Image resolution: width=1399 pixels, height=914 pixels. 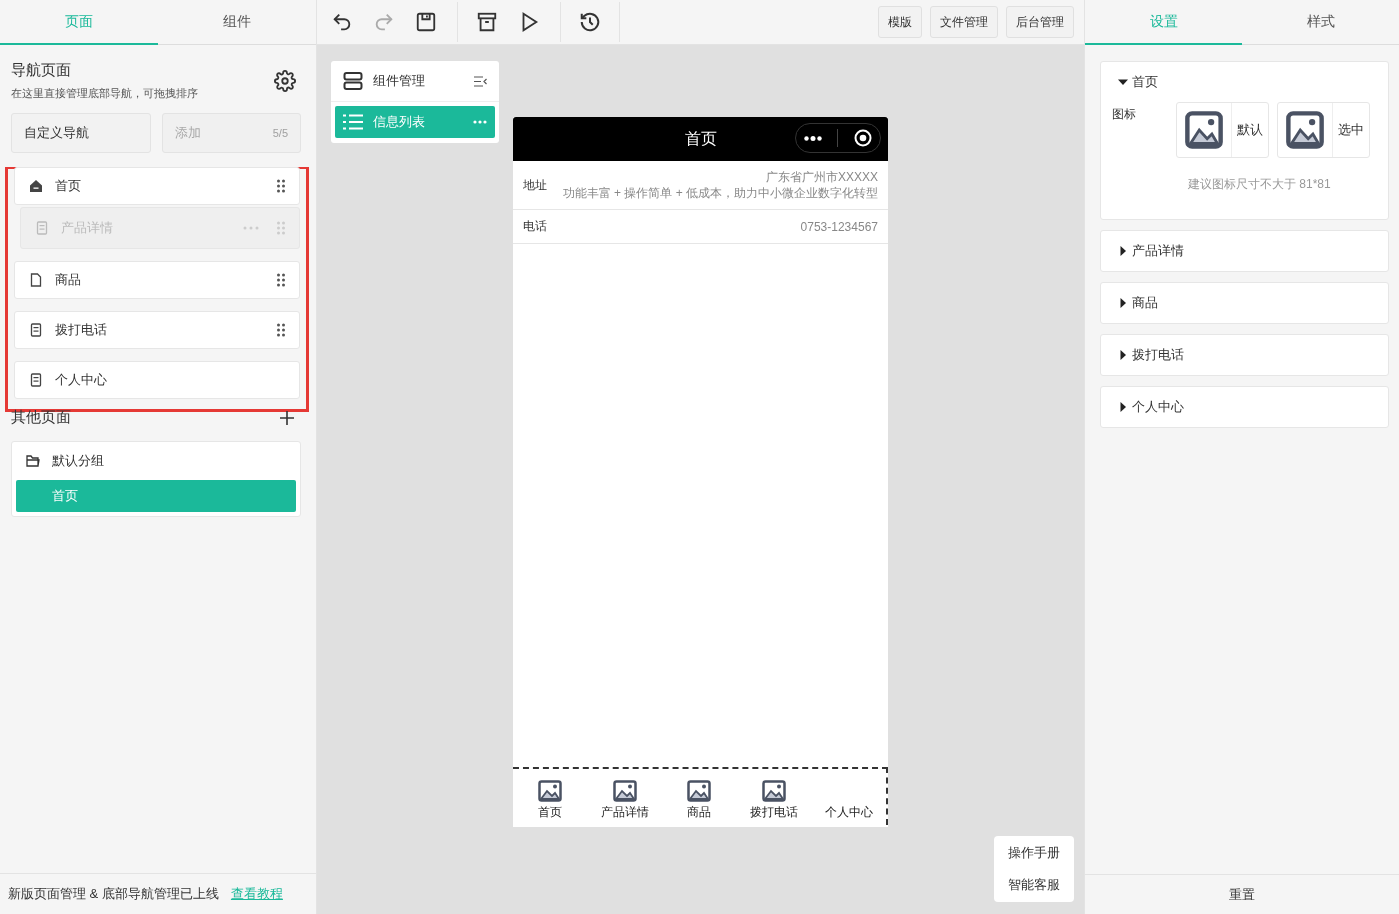 I want to click on section-title: 其他页面, so click(x=41, y=417).